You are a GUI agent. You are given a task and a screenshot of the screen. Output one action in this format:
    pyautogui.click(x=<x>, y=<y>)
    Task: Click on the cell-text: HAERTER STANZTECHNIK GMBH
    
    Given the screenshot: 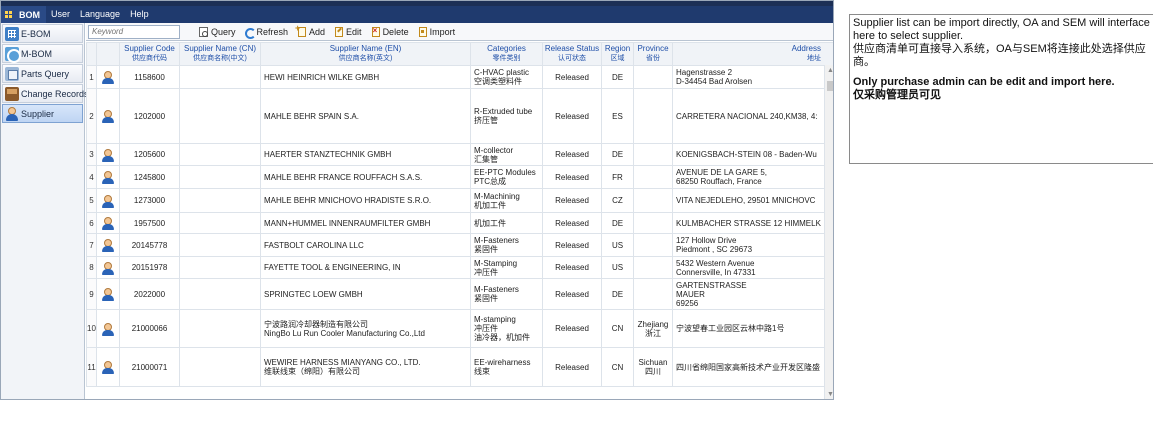 What is the action you would take?
    pyautogui.click(x=328, y=154)
    